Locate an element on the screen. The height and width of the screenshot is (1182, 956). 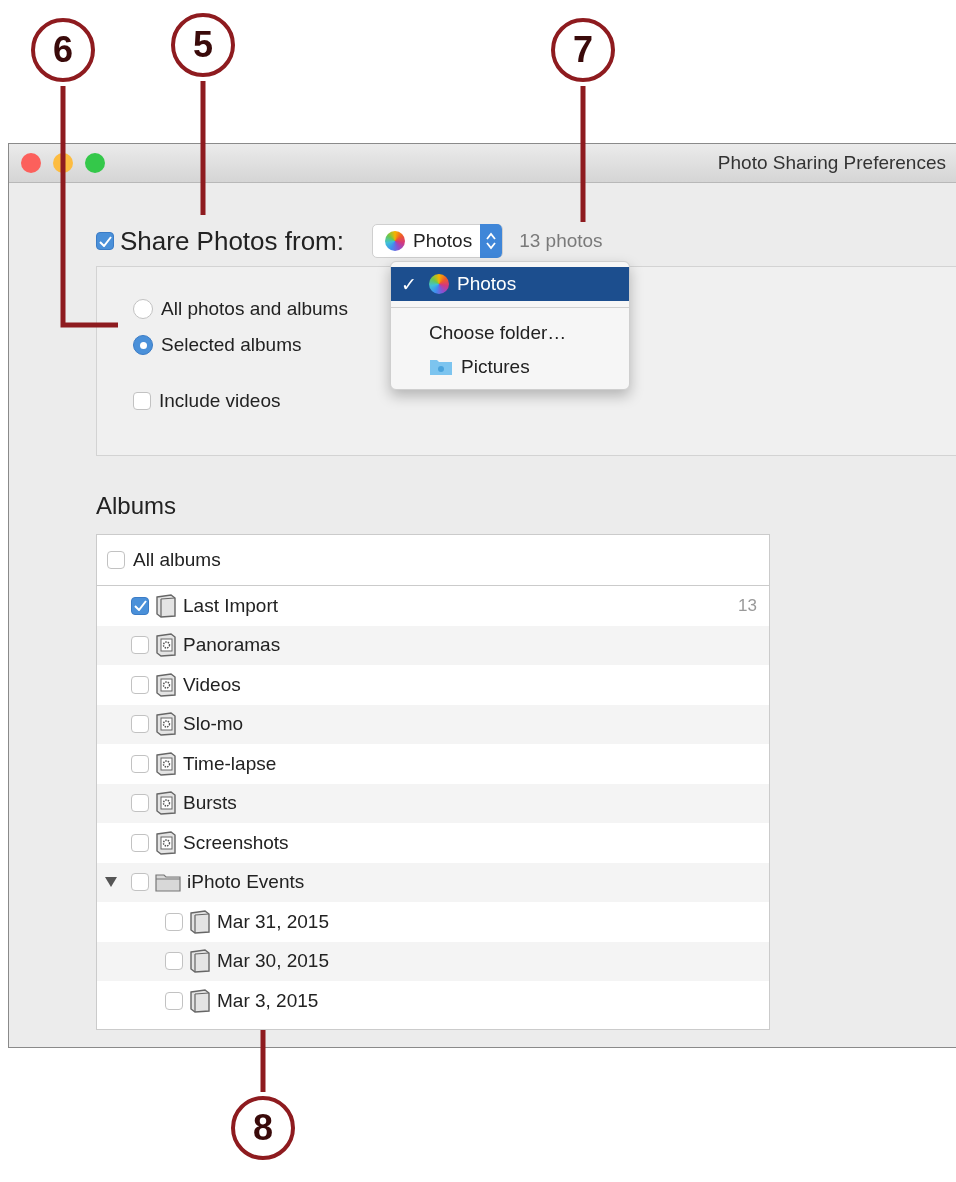
album-name: Videos is located at coordinates (212, 684).